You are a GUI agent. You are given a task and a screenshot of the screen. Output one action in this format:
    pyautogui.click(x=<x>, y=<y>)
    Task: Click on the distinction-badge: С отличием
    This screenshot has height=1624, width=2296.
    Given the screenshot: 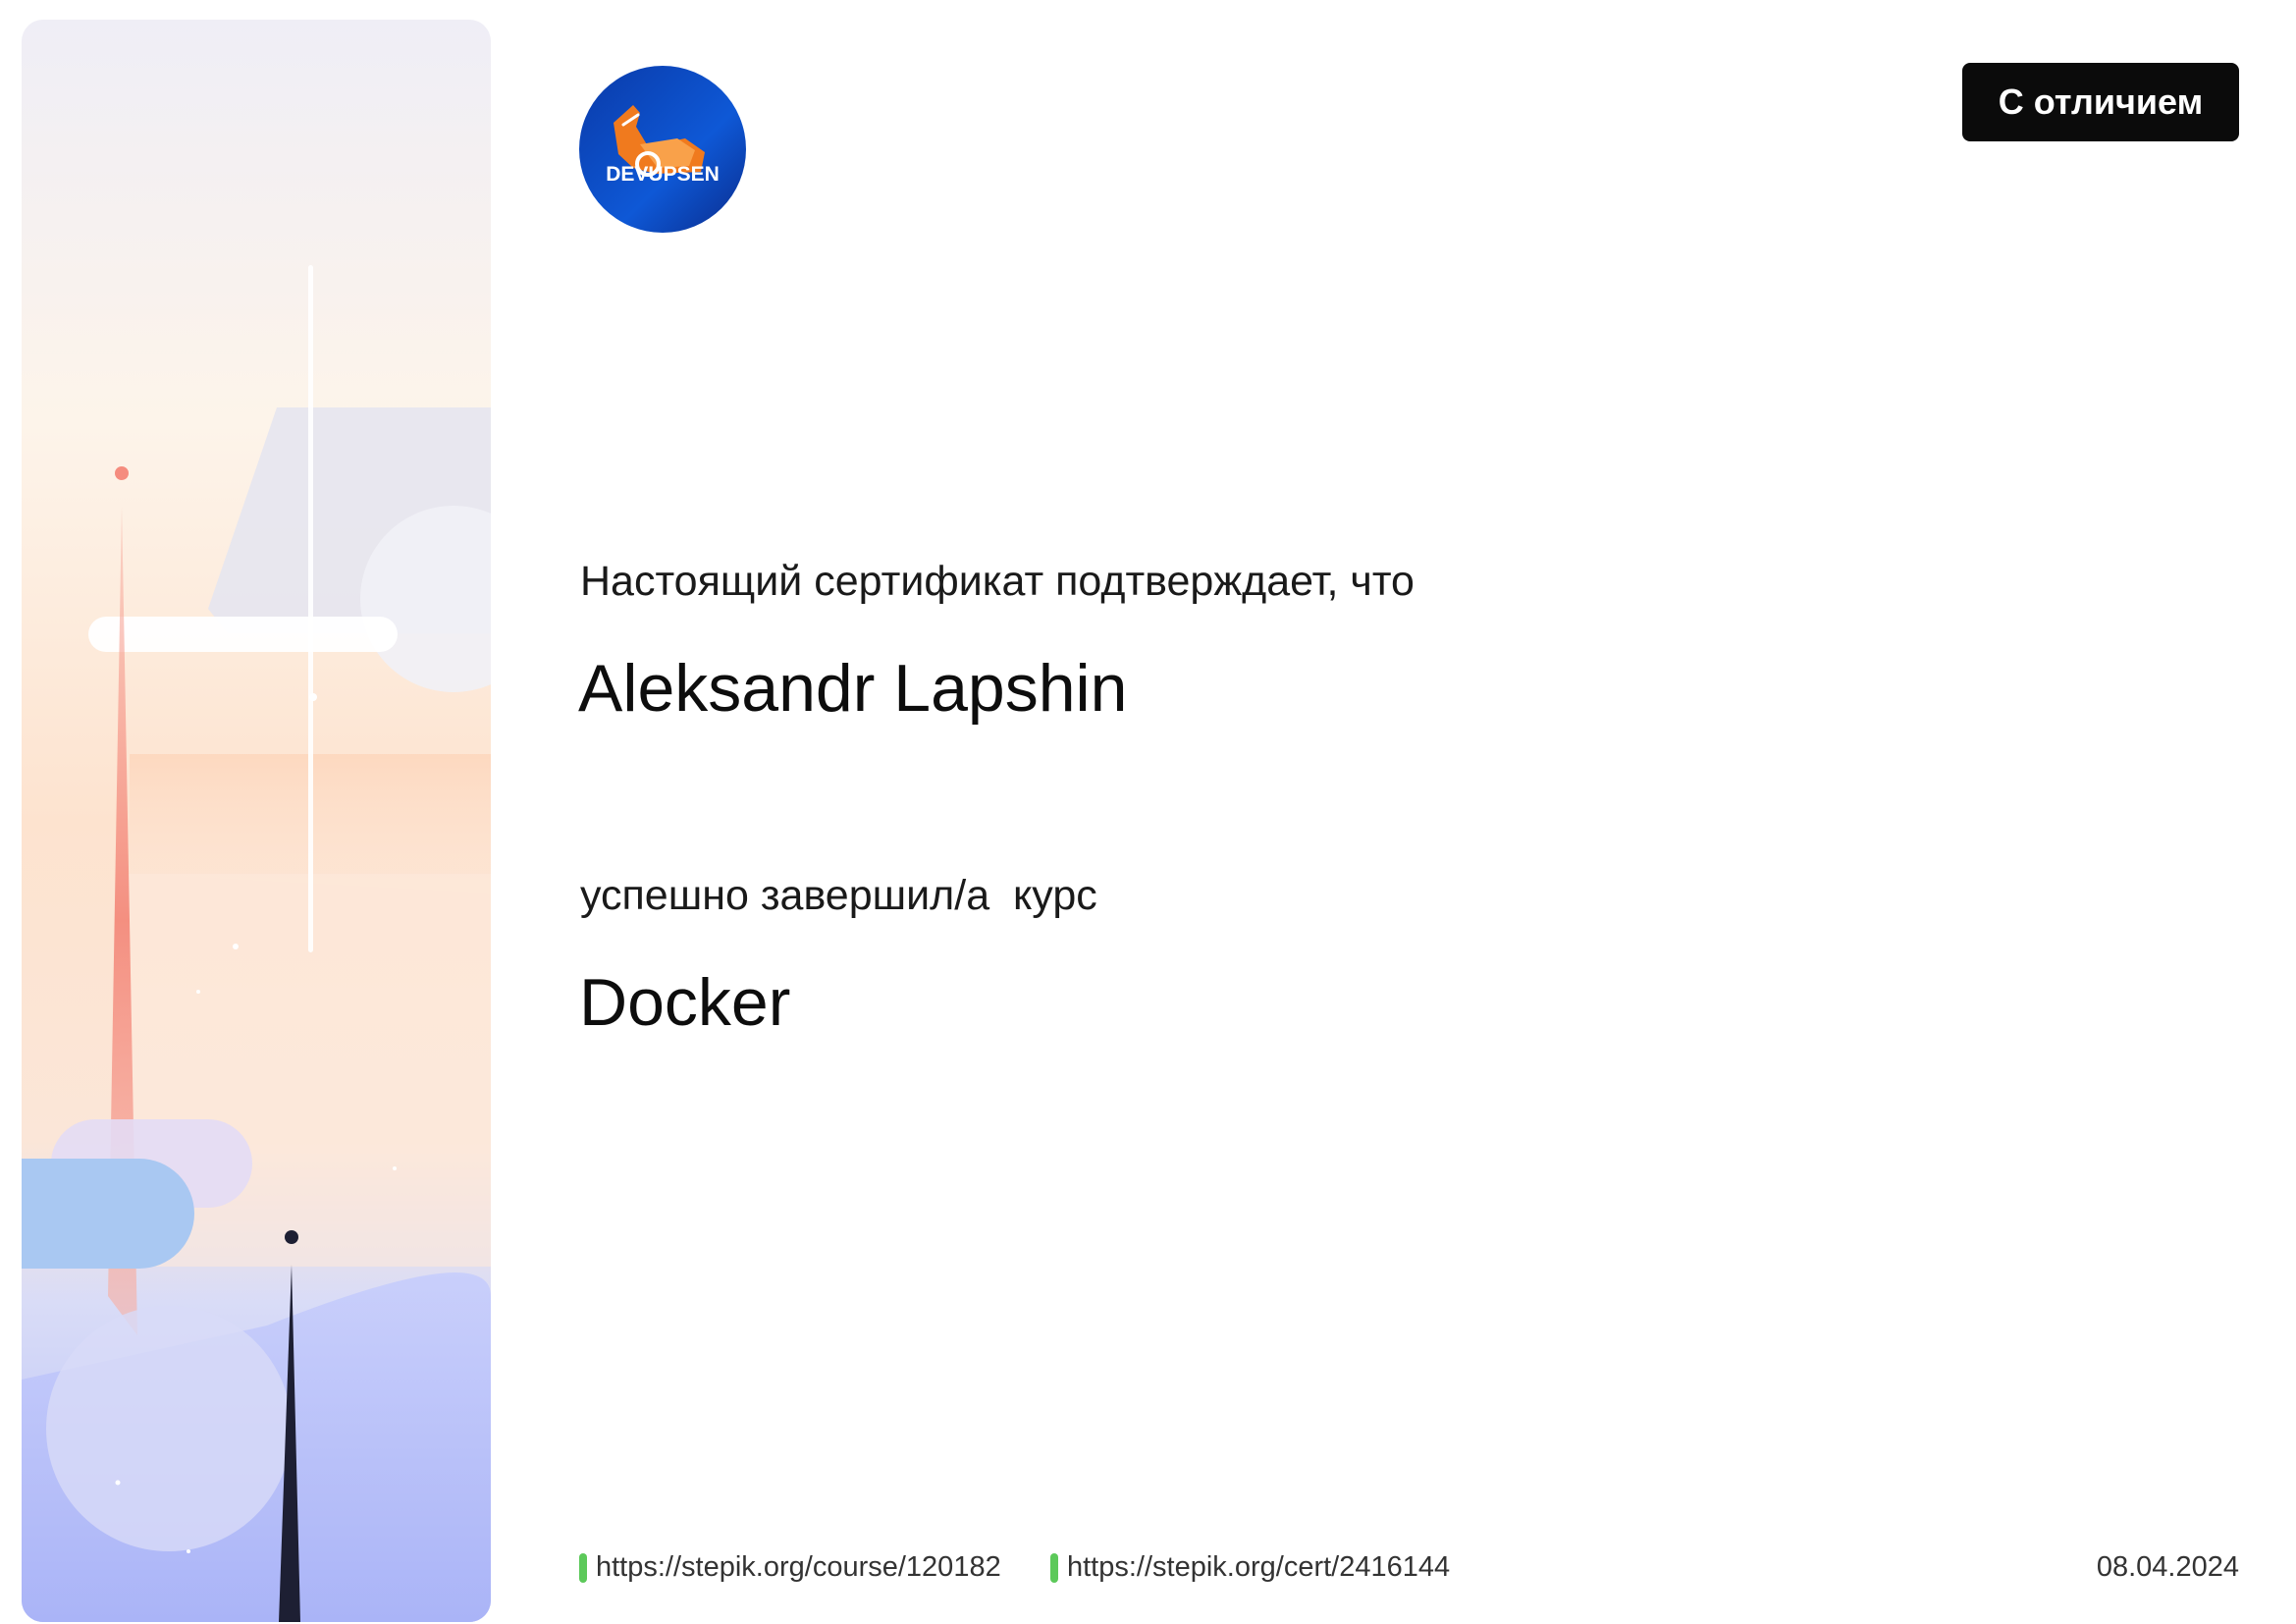 What is the action you would take?
    pyautogui.click(x=2100, y=102)
    